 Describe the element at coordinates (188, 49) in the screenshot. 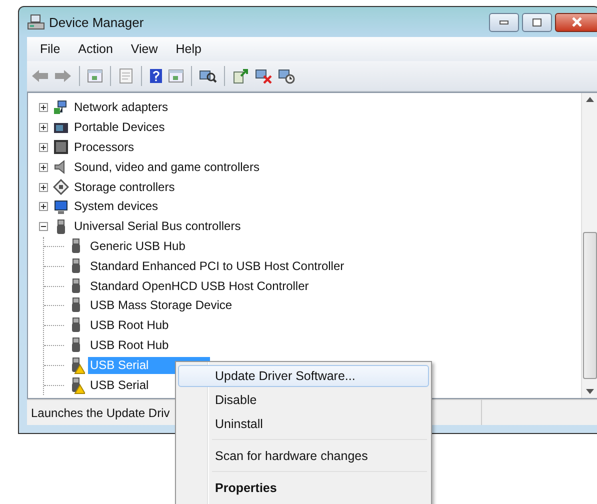

I see `menu-item: Help` at that location.